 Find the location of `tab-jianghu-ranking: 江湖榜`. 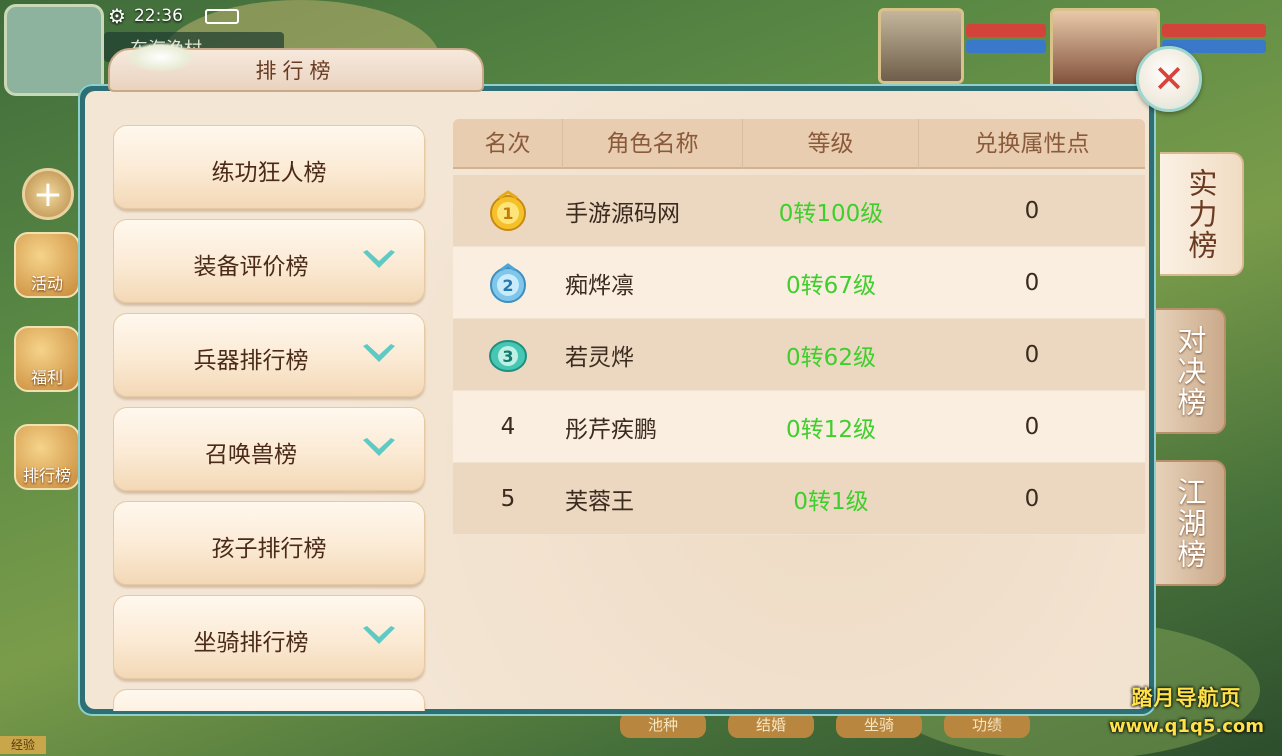

tab-jianghu-ranking: 江湖榜 is located at coordinates (1191, 523).